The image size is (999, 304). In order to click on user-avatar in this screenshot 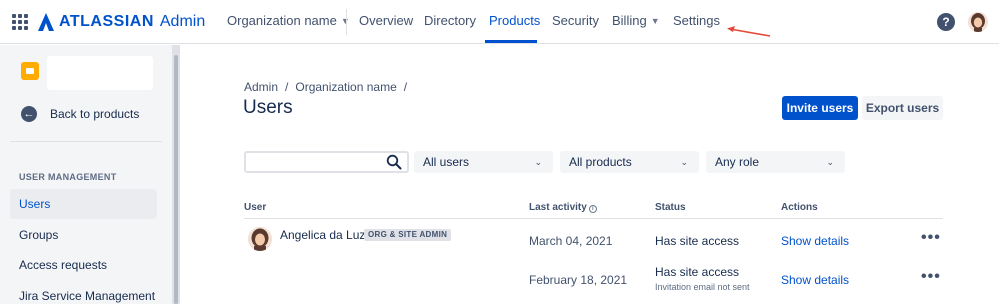, I will do `click(978, 22)`.